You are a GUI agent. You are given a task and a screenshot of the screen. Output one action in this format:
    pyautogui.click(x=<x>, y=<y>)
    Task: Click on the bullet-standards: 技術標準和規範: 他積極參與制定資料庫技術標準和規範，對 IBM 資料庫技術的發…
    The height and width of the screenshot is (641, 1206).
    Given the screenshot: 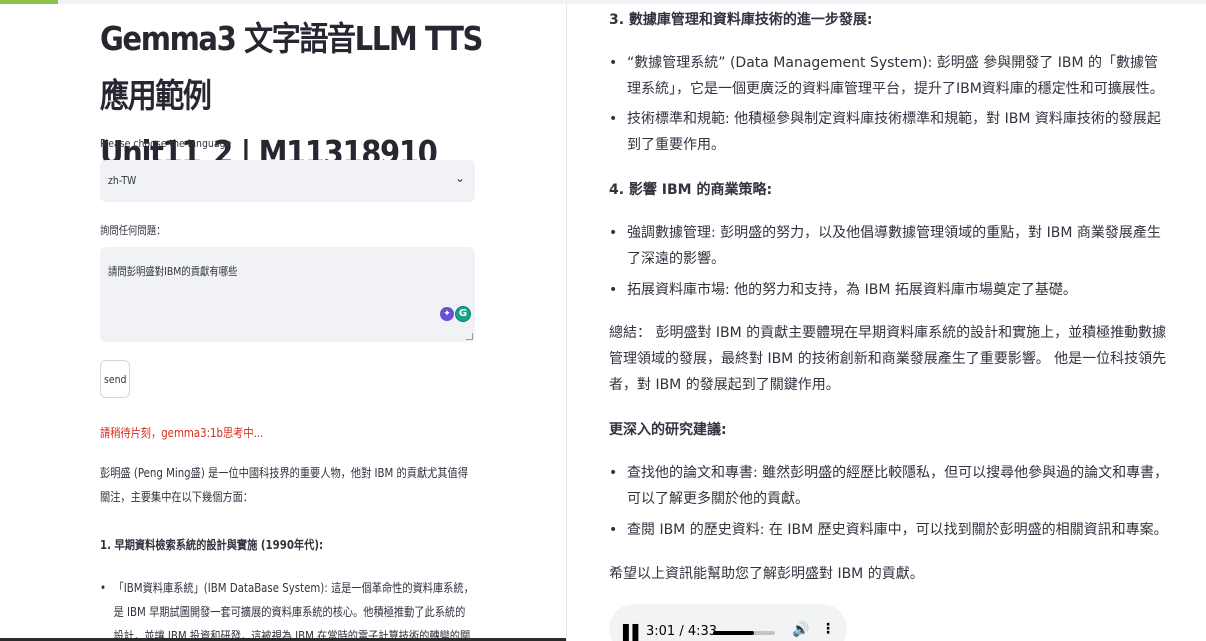 What is the action you would take?
    pyautogui.click(x=894, y=132)
    